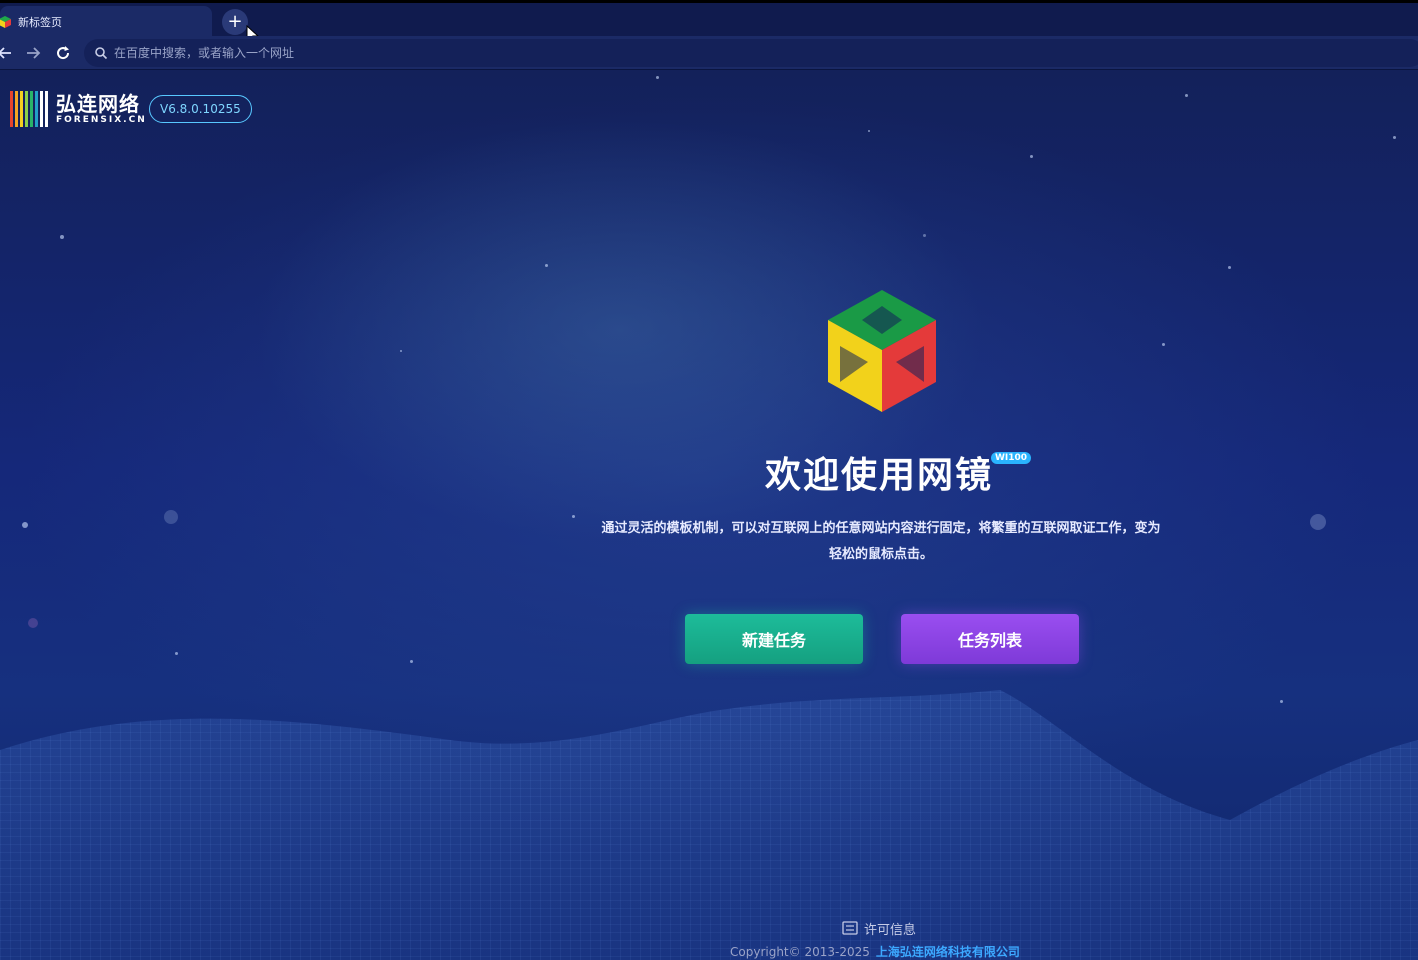 This screenshot has height=960, width=1418. I want to click on welcome-title: 欢迎使用网镜, so click(878, 475).